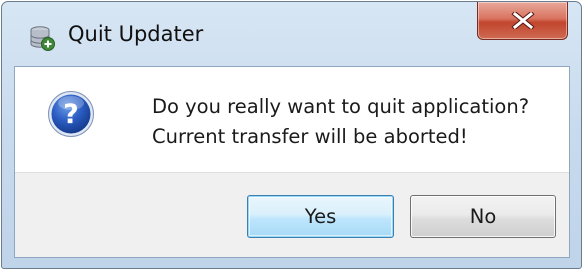 The width and height of the screenshot is (585, 271). Describe the element at coordinates (320, 216) in the screenshot. I see `yes-button: Yes` at that location.